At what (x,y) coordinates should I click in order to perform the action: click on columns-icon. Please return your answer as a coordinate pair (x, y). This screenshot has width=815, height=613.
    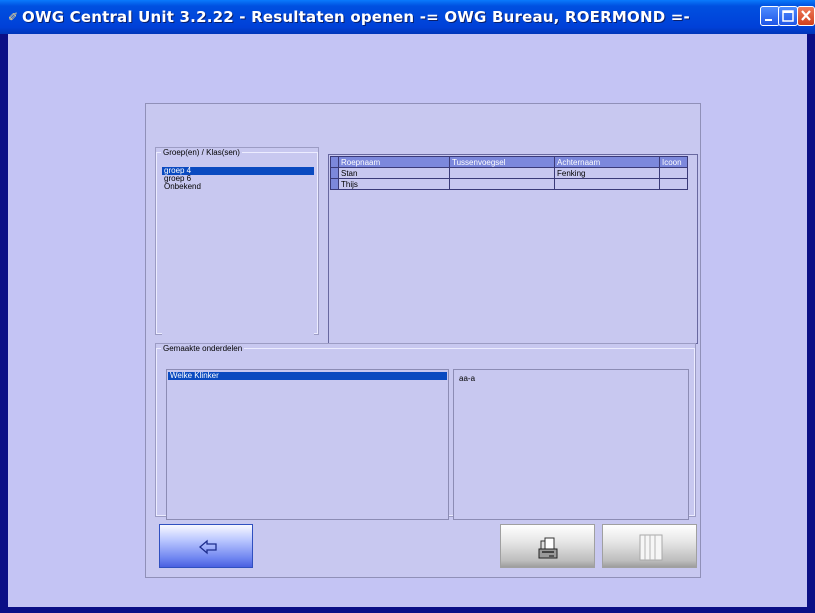
    Looking at the image, I should click on (651, 547).